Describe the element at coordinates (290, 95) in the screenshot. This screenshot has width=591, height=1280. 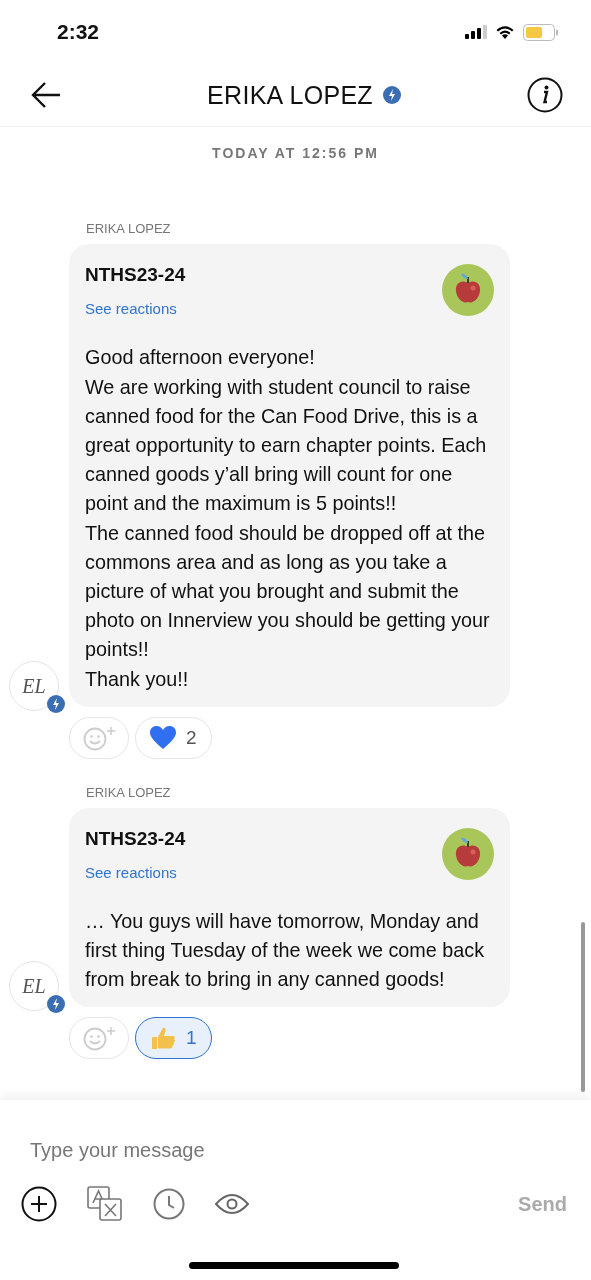
I see `chat-title: ERIKA LOPEZ` at that location.